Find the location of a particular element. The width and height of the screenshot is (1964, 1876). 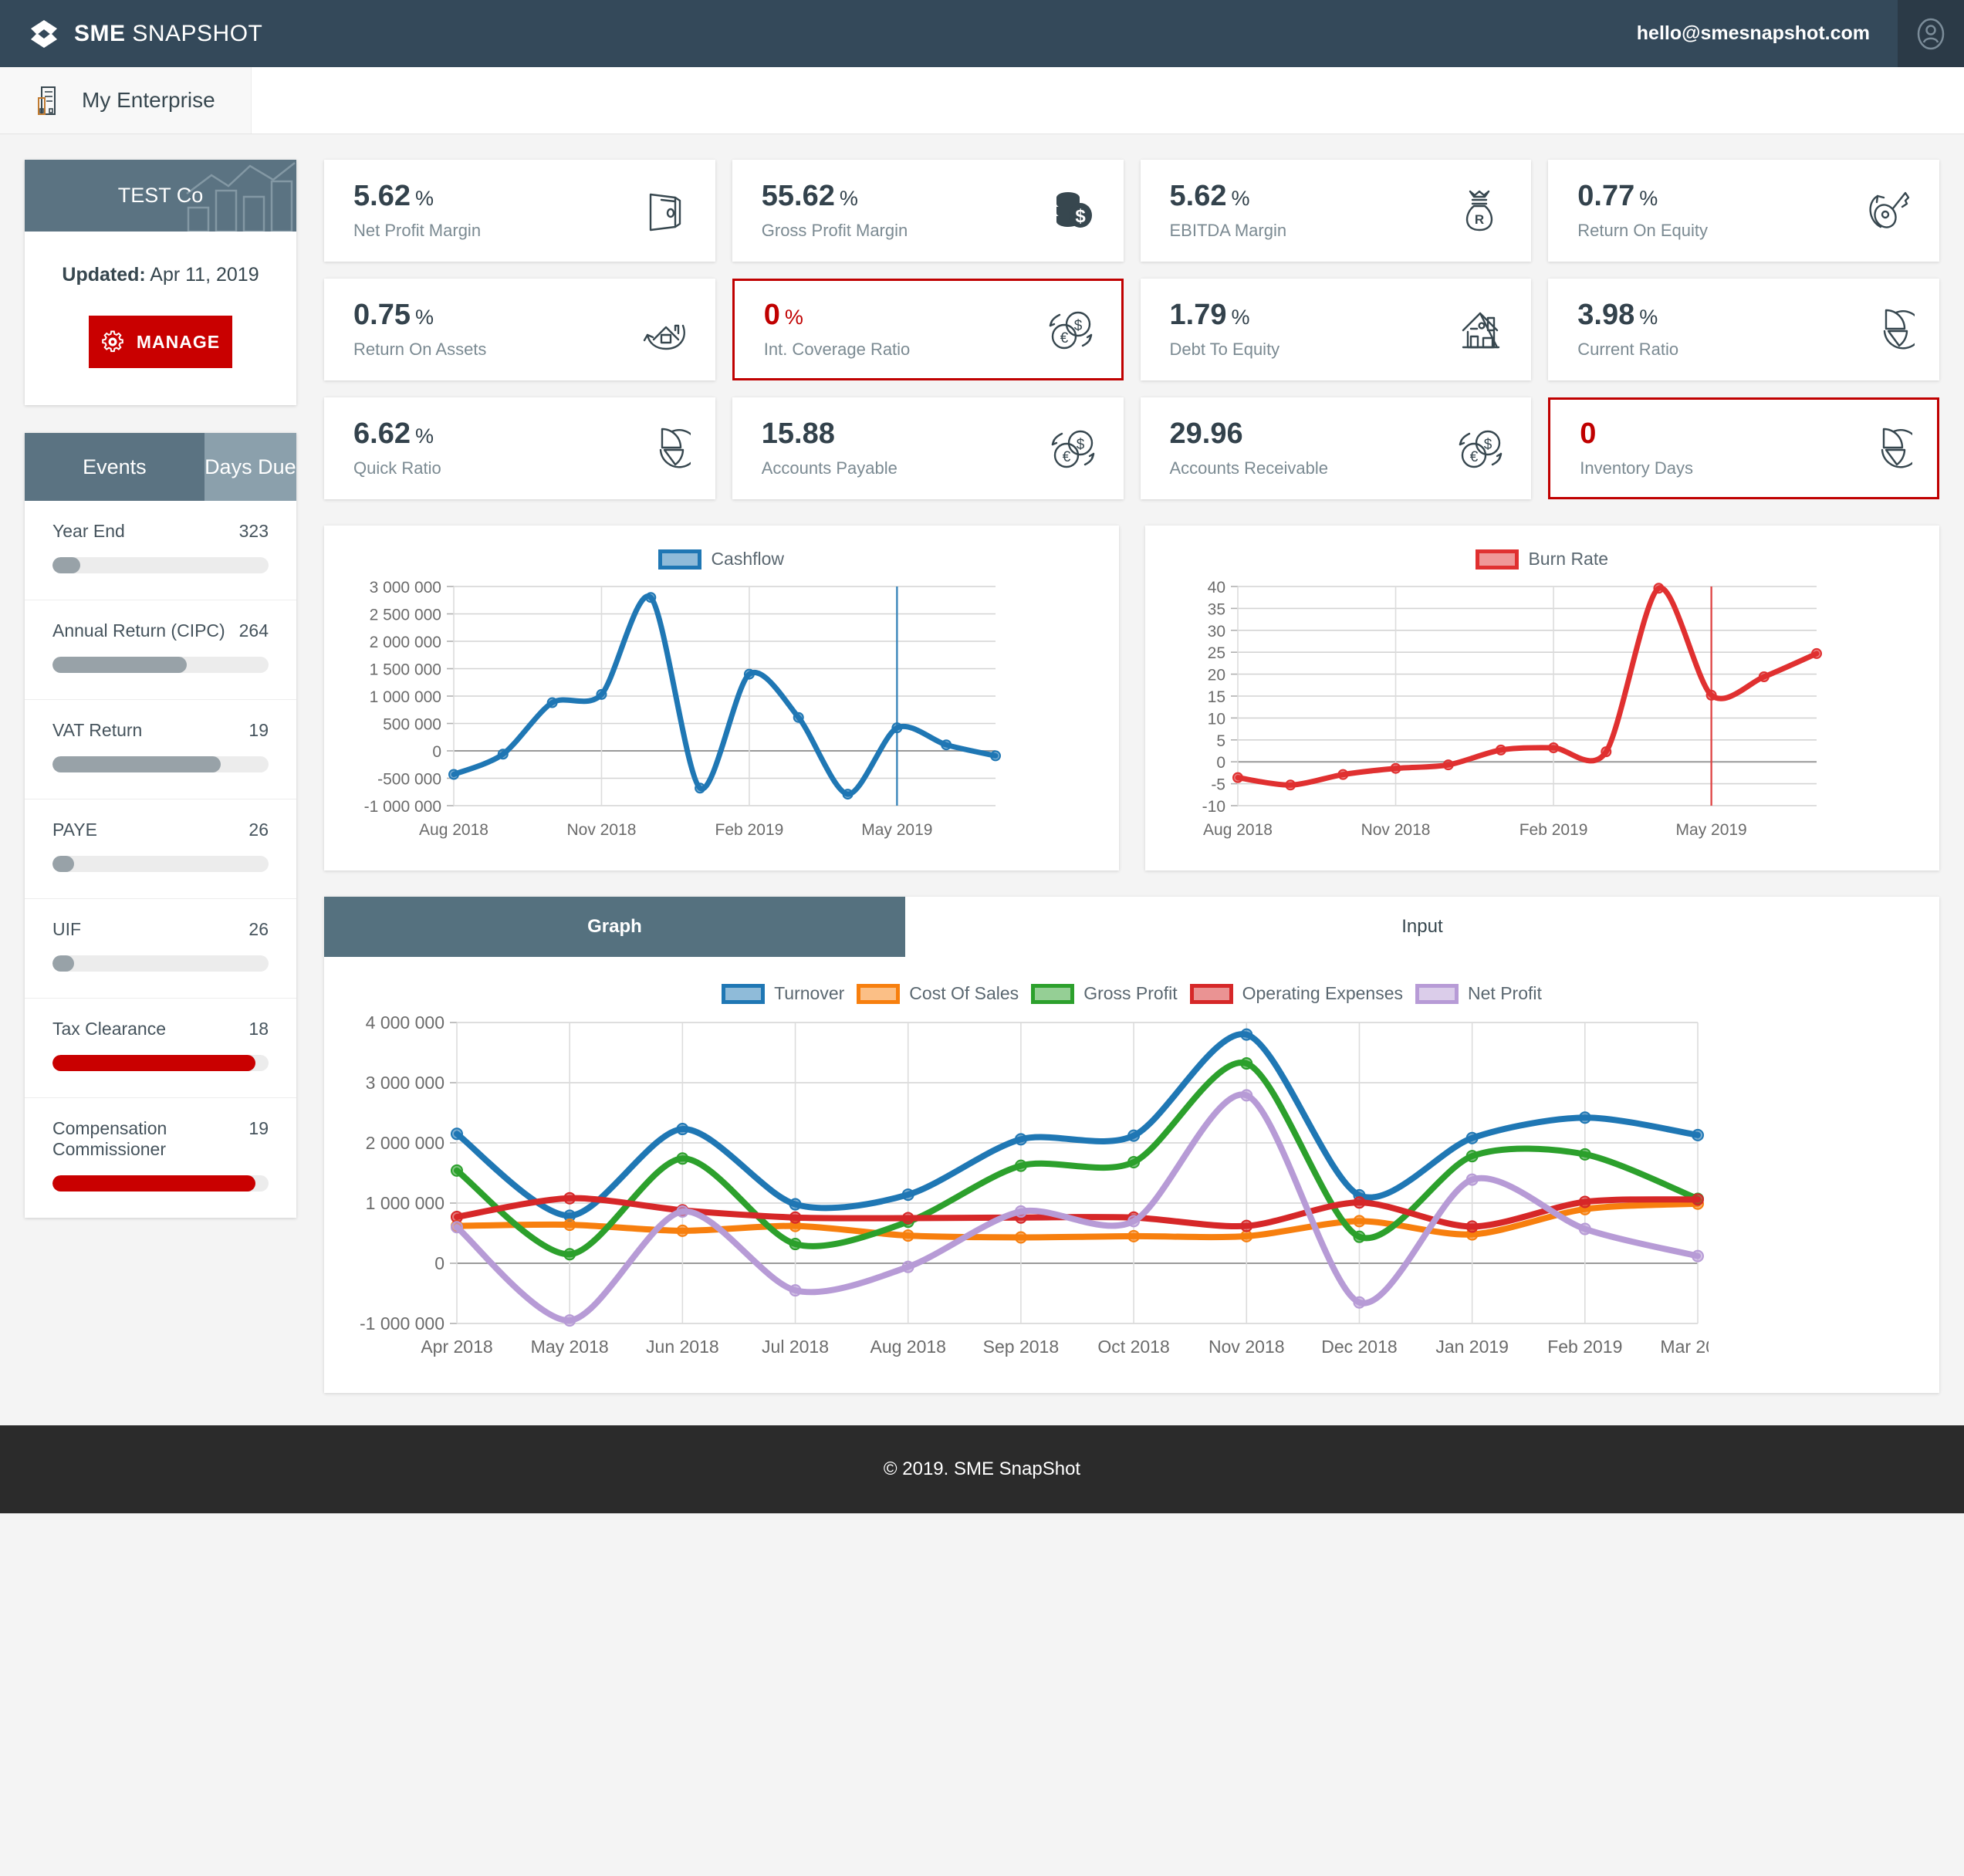

svg-text: 4 000 000 is located at coordinates (405, 1023).